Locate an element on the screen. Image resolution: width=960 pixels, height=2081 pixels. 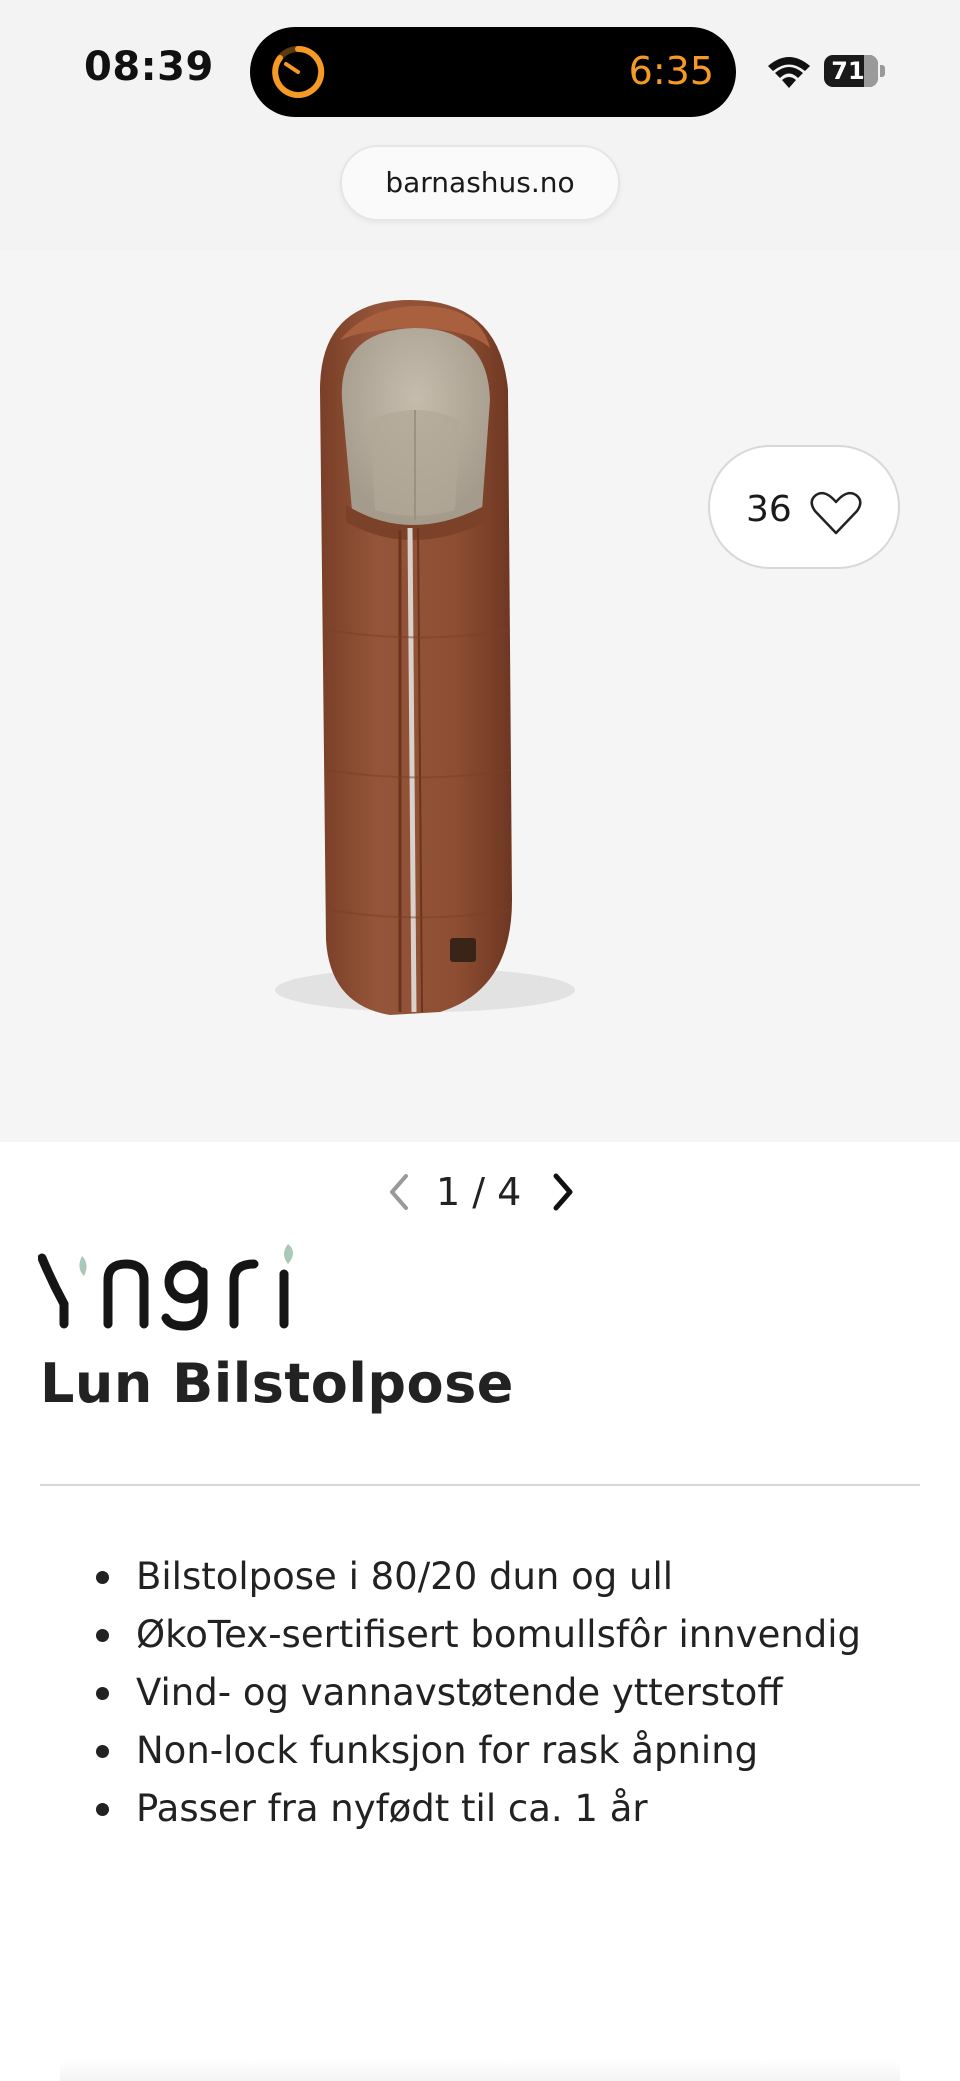
bottom-edge is located at coordinates (480, 2070).